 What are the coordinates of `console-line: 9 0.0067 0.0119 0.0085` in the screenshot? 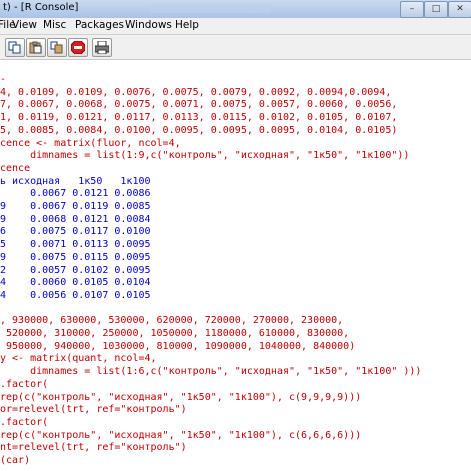 It's located at (75, 206).